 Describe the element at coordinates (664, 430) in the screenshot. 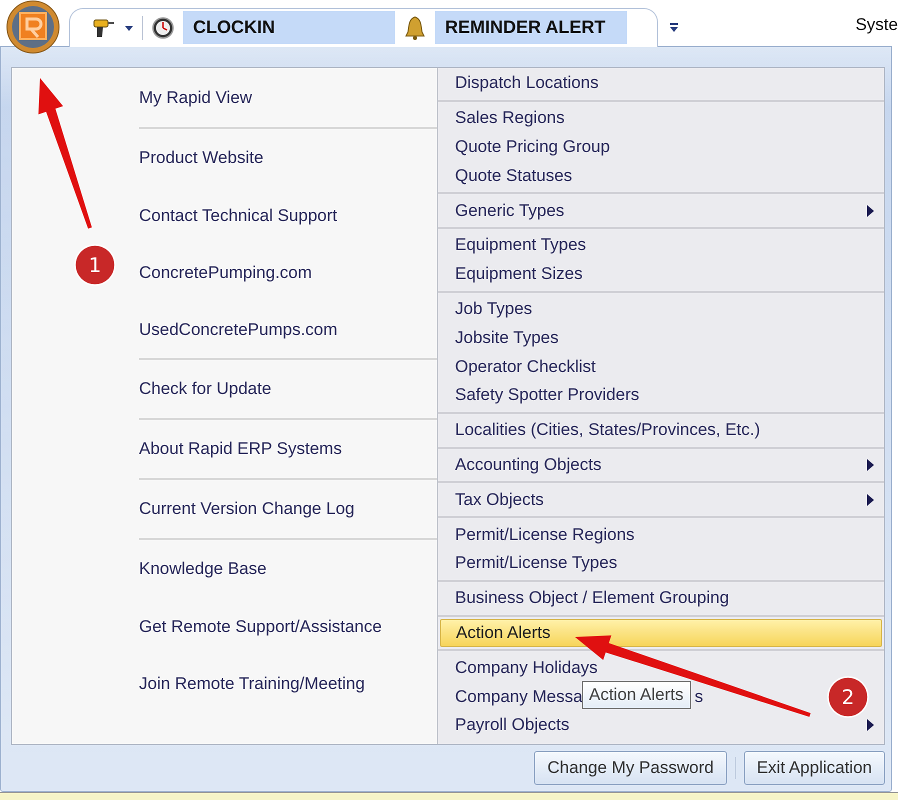

I see `menu-item: Localities (Cities, States/Provinces, Etc.)` at that location.